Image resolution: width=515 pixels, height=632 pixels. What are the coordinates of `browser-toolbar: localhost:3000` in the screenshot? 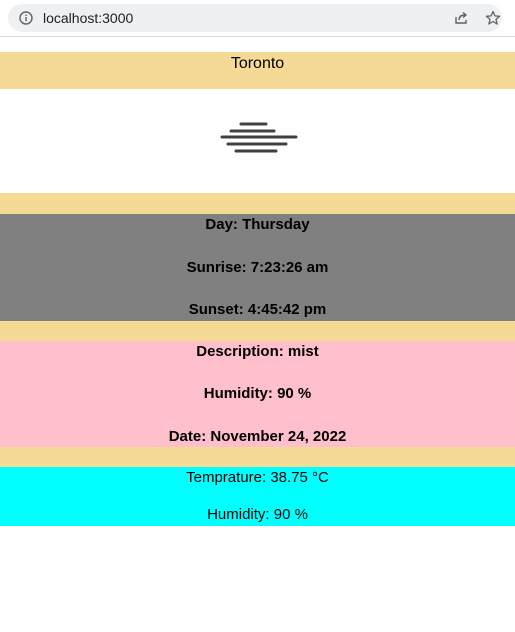 It's located at (257, 18).